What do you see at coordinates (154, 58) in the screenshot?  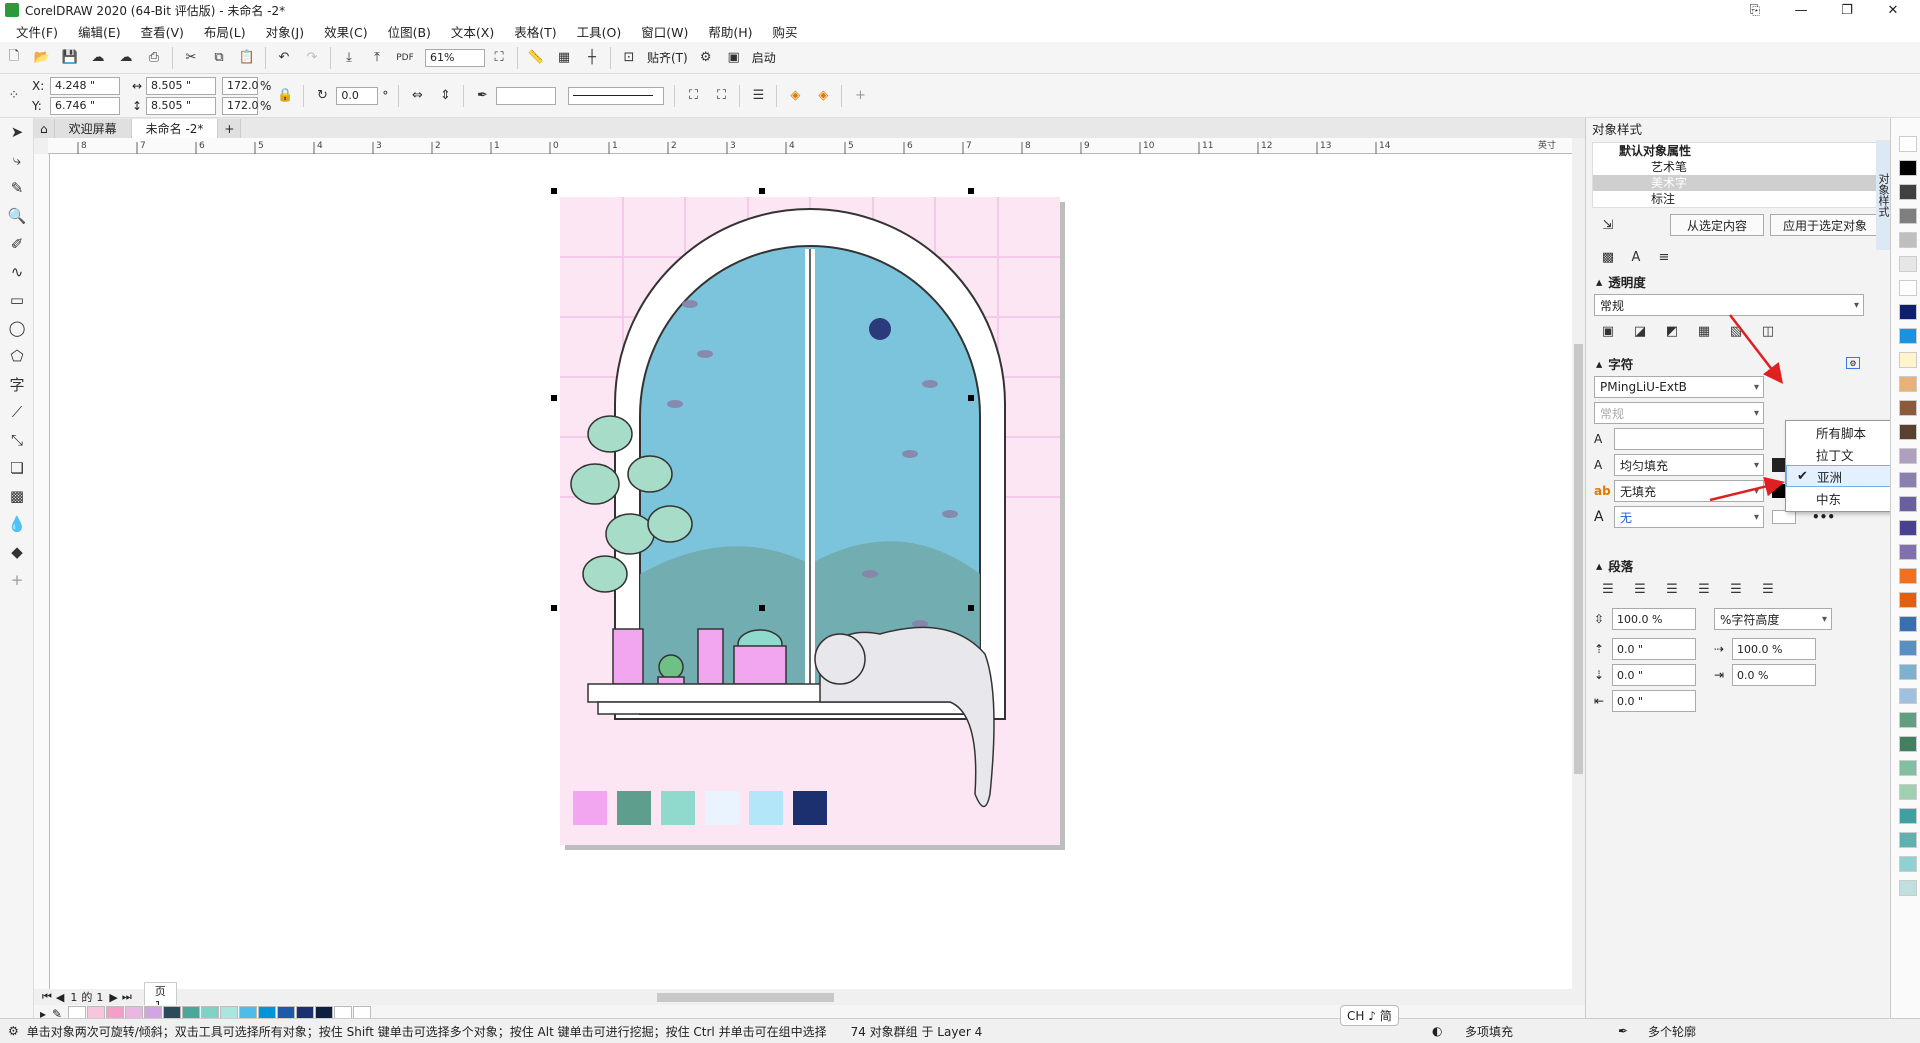 I see `print-icon: ⎙` at bounding box center [154, 58].